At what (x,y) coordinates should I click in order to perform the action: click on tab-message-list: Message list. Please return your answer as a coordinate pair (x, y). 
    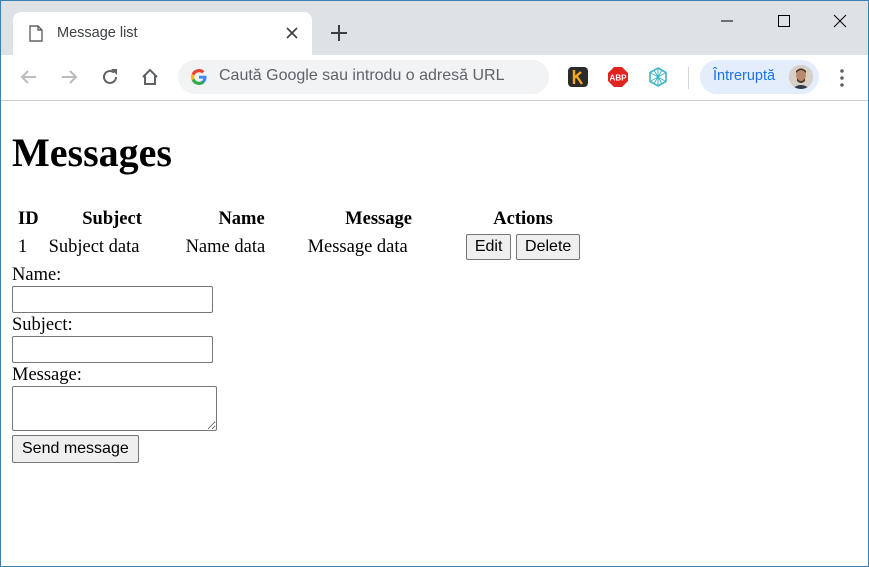
    Looking at the image, I should click on (162, 33).